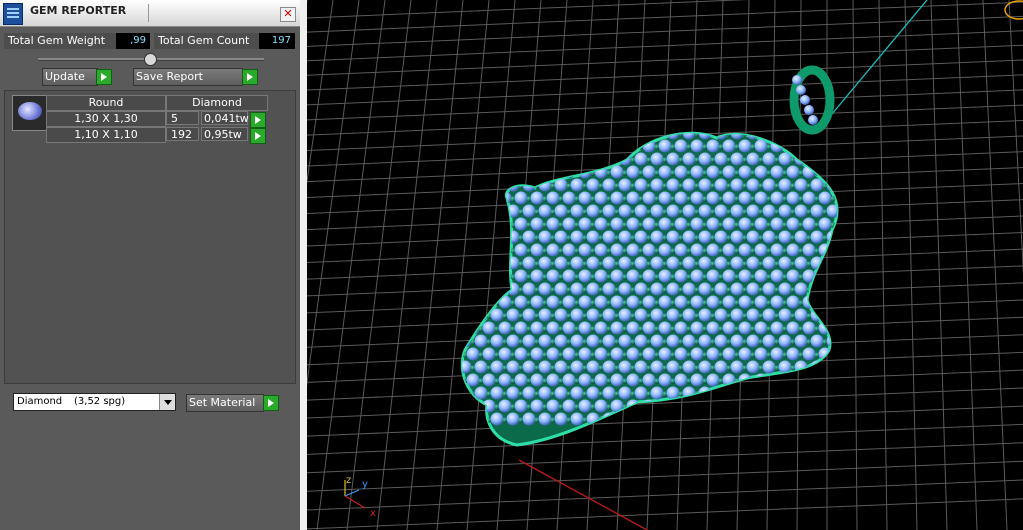 Image resolution: width=1023 pixels, height=530 pixels. Describe the element at coordinates (271, 403) in the screenshot. I see `set-material-go-icon` at that location.